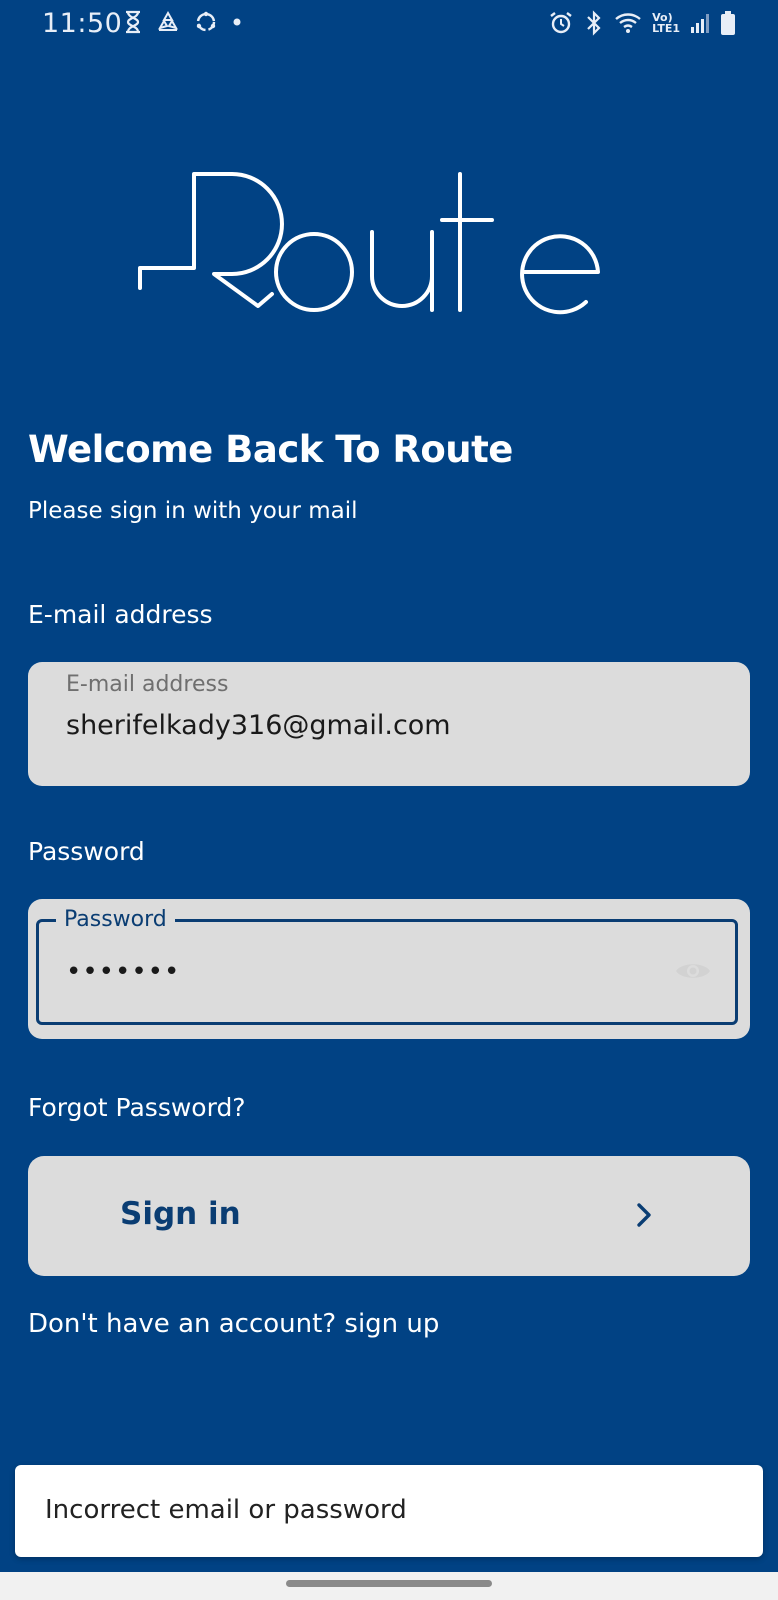 This screenshot has height=1600, width=778. I want to click on route-logo, so click(376, 248).